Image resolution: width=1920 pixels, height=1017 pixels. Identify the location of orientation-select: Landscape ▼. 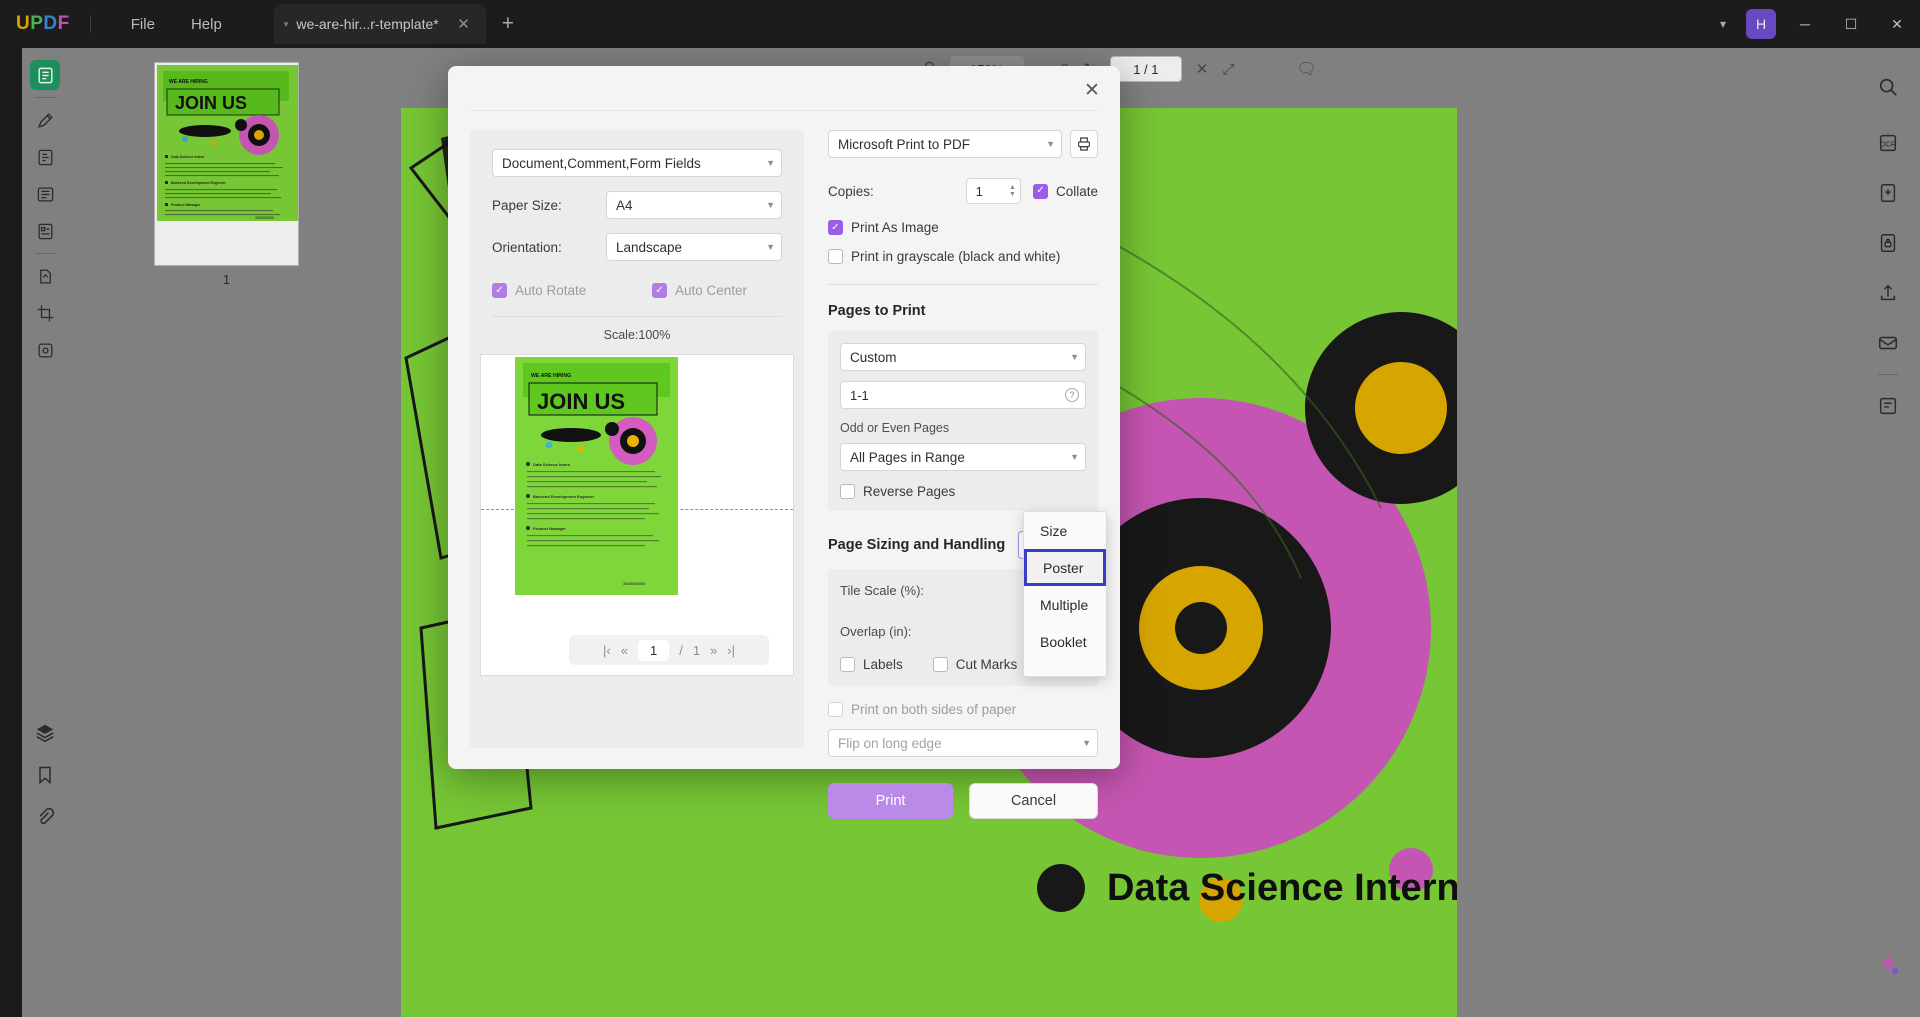
(694, 247).